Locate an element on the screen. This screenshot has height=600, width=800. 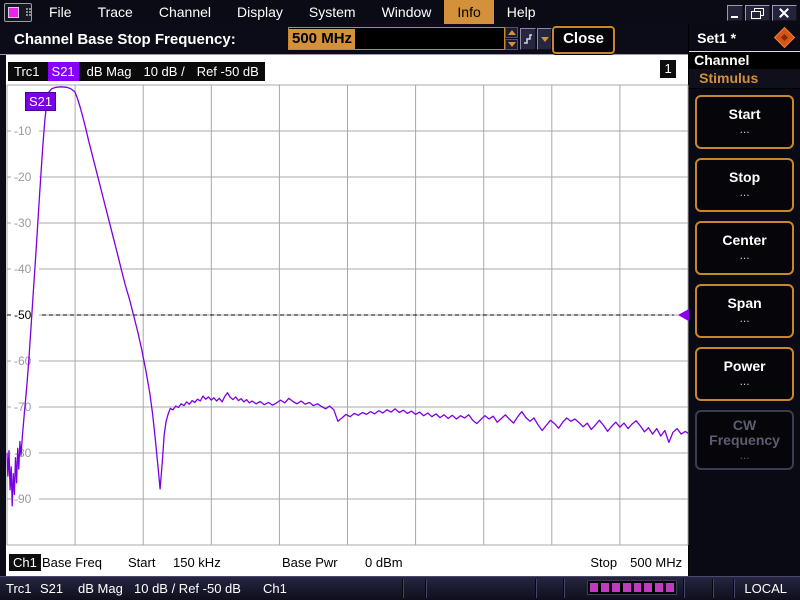
menu-item-system: System is located at coordinates (332, 12).